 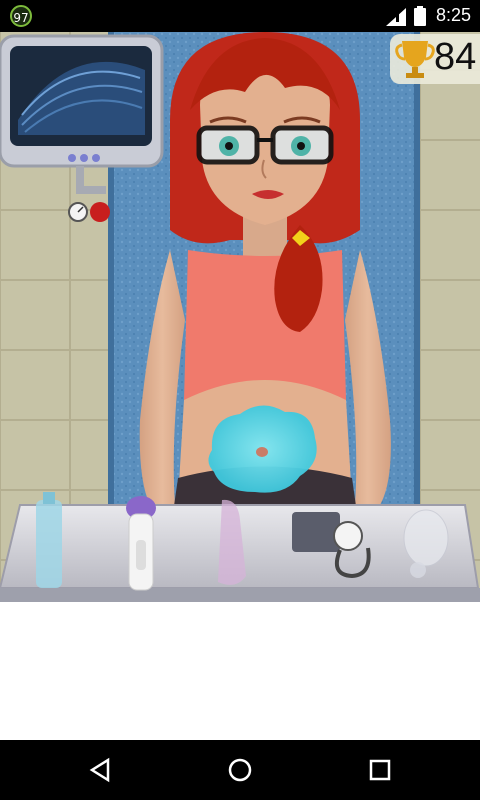 I want to click on score-value: 84, so click(x=455, y=57).